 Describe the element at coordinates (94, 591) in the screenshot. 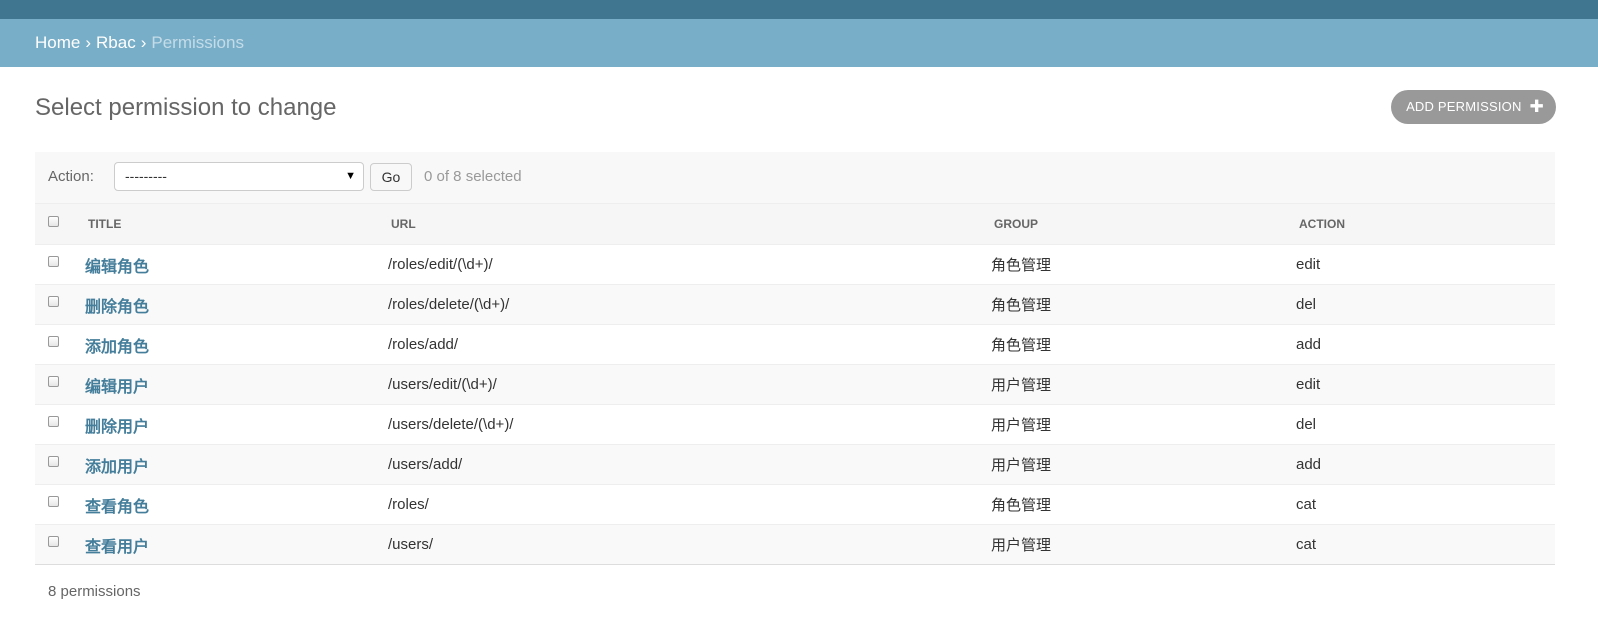

I see `paginator: 8 permissions` at that location.